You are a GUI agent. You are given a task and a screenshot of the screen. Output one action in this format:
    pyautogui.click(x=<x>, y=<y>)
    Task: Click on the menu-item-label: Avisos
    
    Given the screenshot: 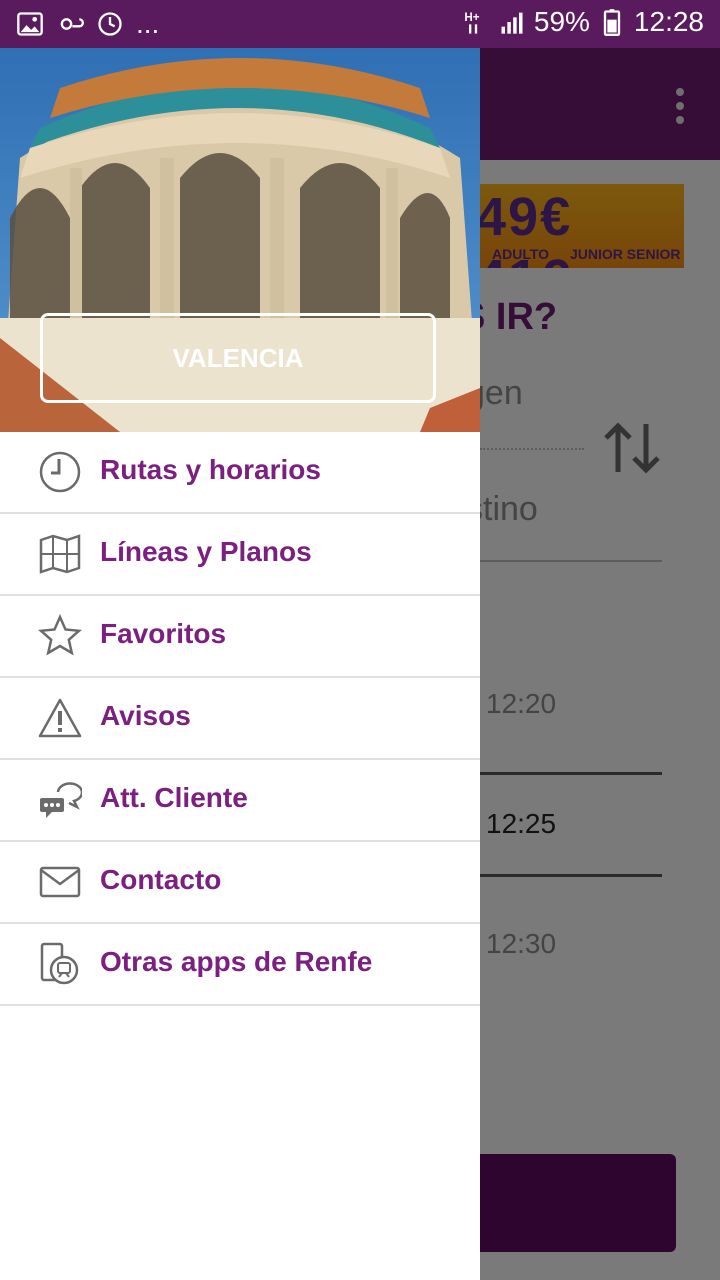 What is the action you would take?
    pyautogui.click(x=145, y=715)
    